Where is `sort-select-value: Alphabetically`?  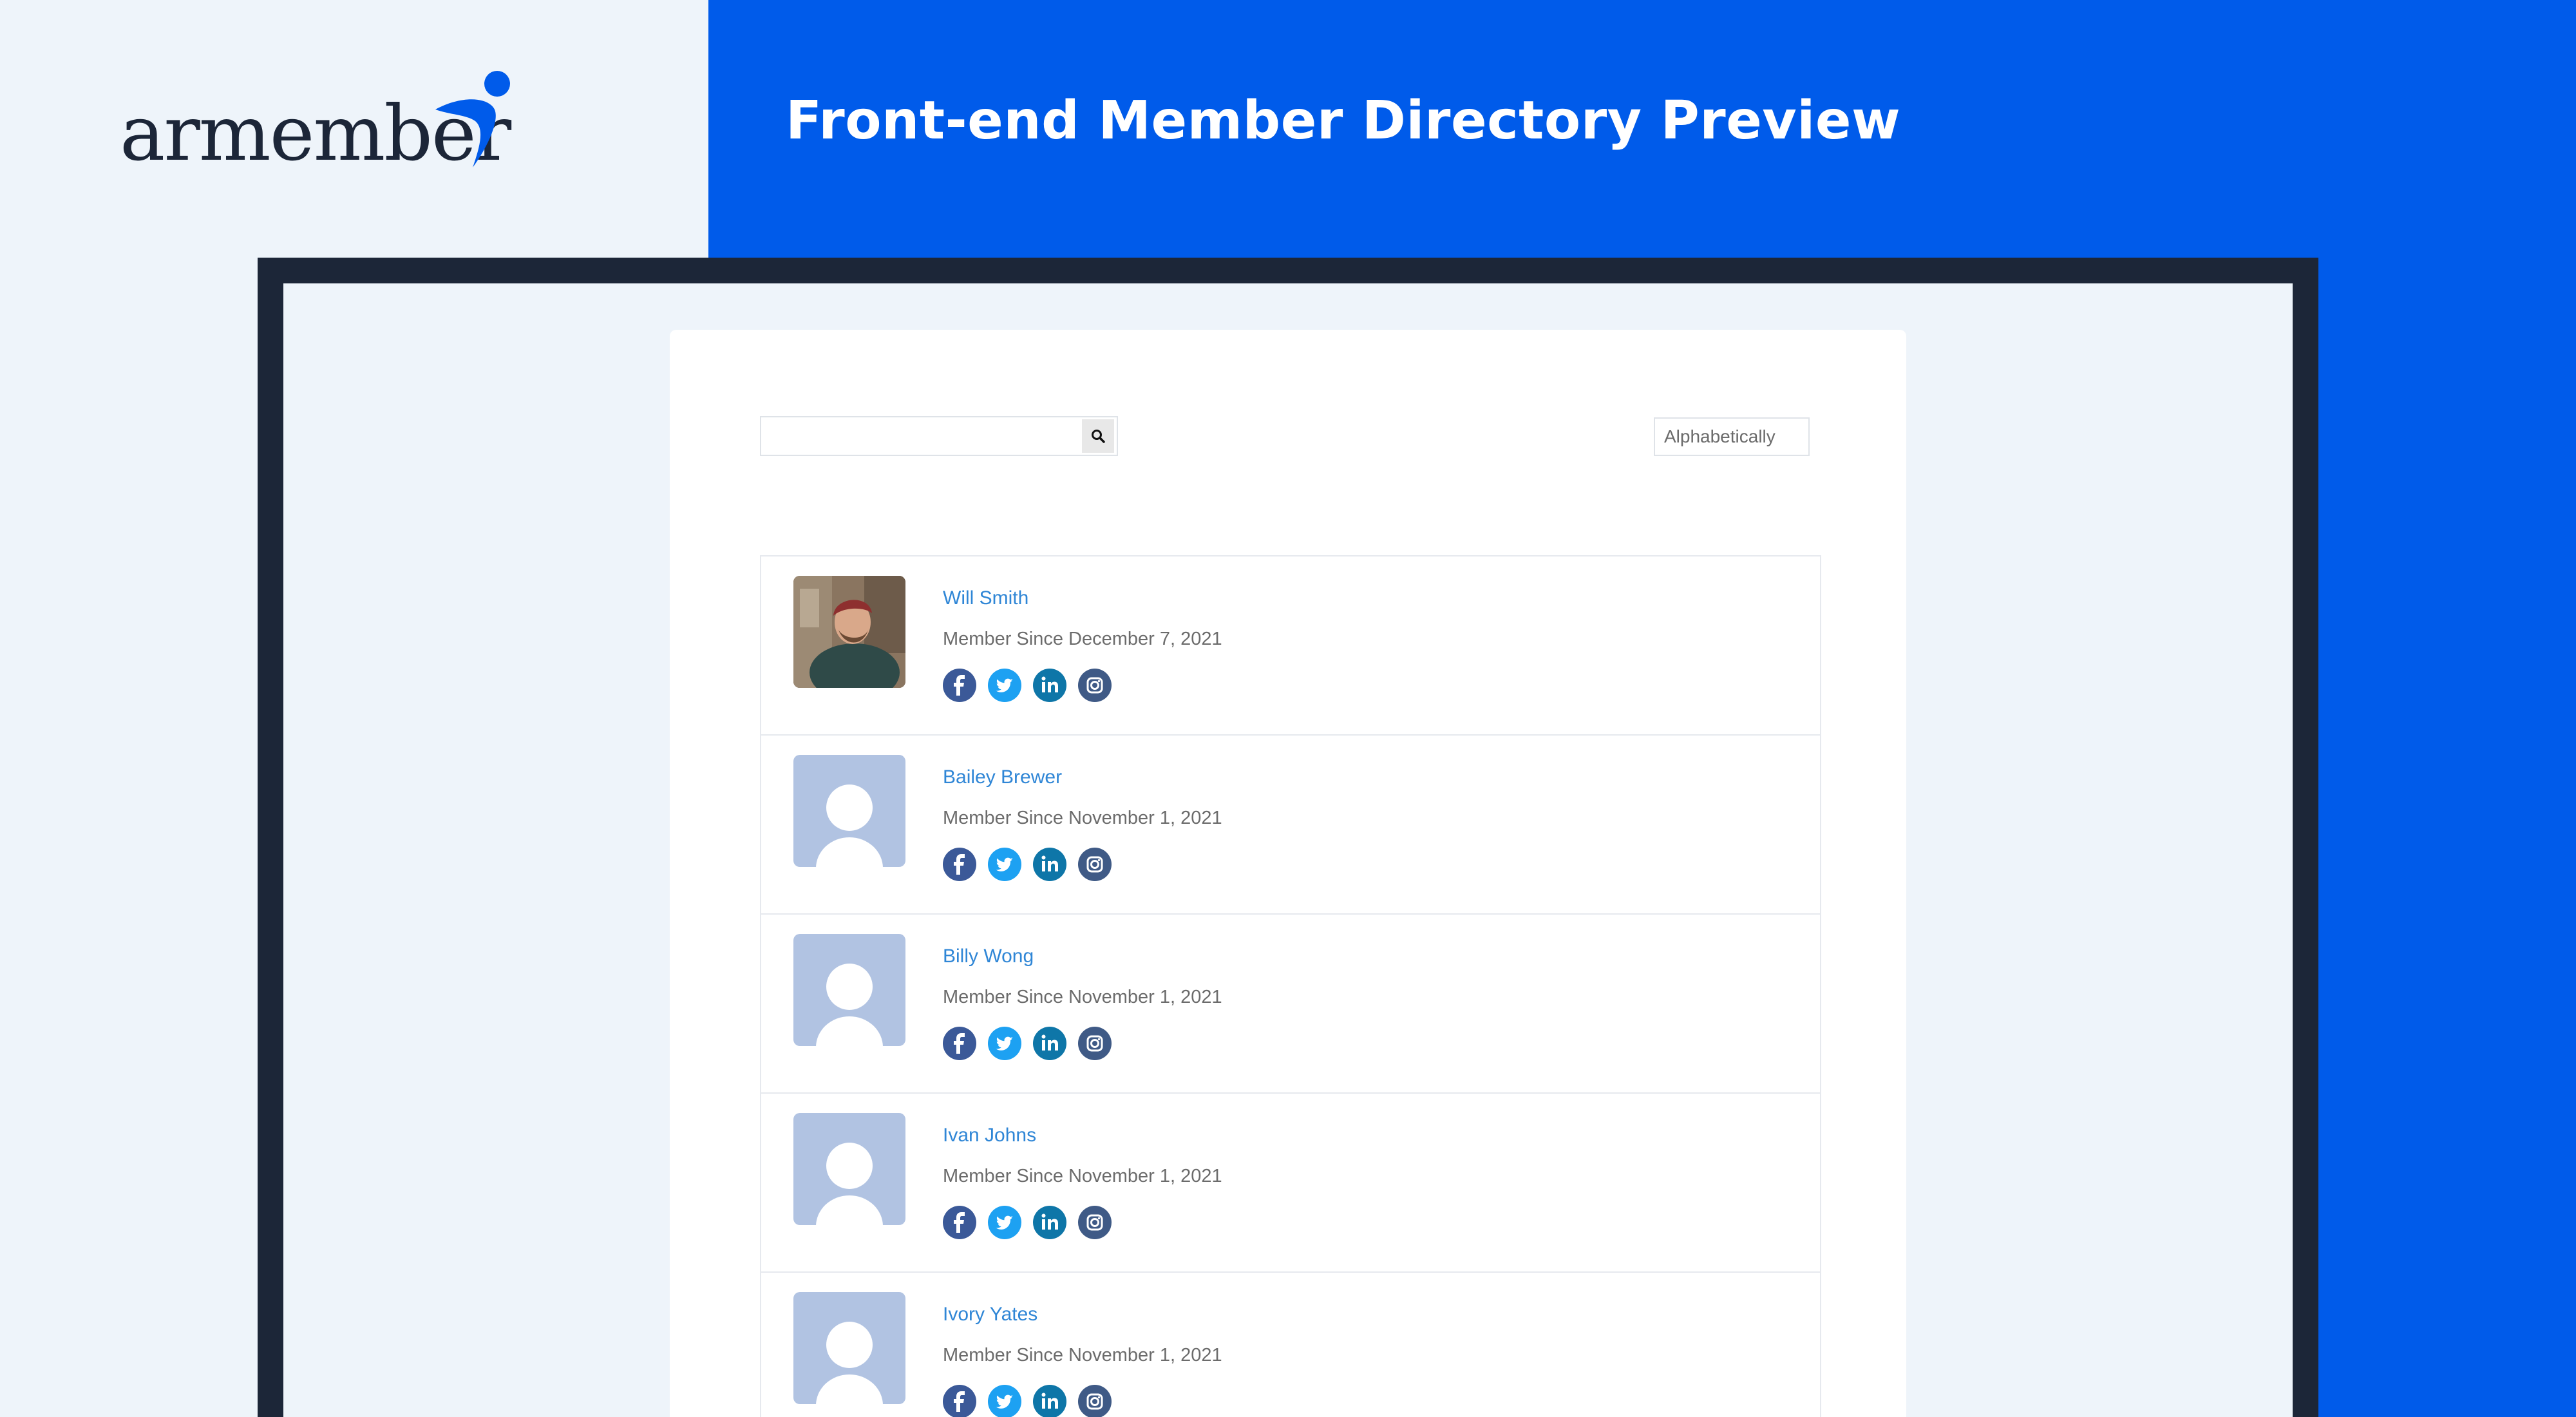
sort-select-value: Alphabetically is located at coordinates (1720, 436).